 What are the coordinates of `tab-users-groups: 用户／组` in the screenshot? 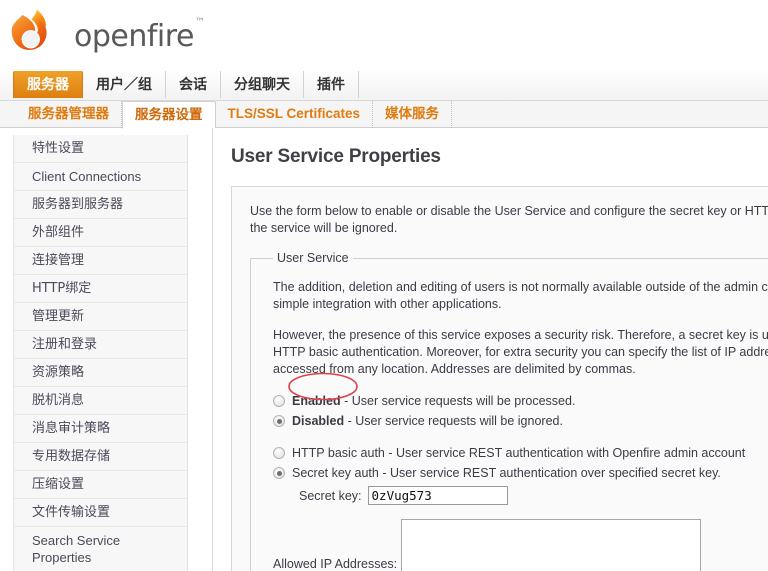 It's located at (124, 84).